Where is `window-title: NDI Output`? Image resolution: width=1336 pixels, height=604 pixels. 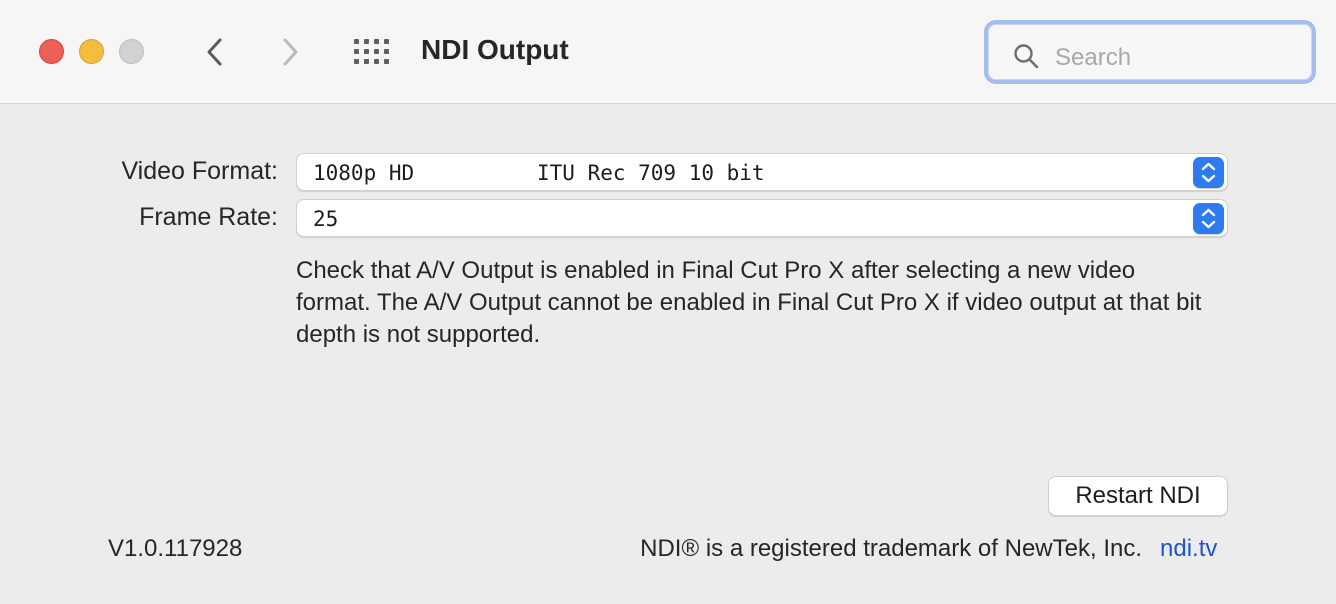
window-title: NDI Output is located at coordinates (495, 49).